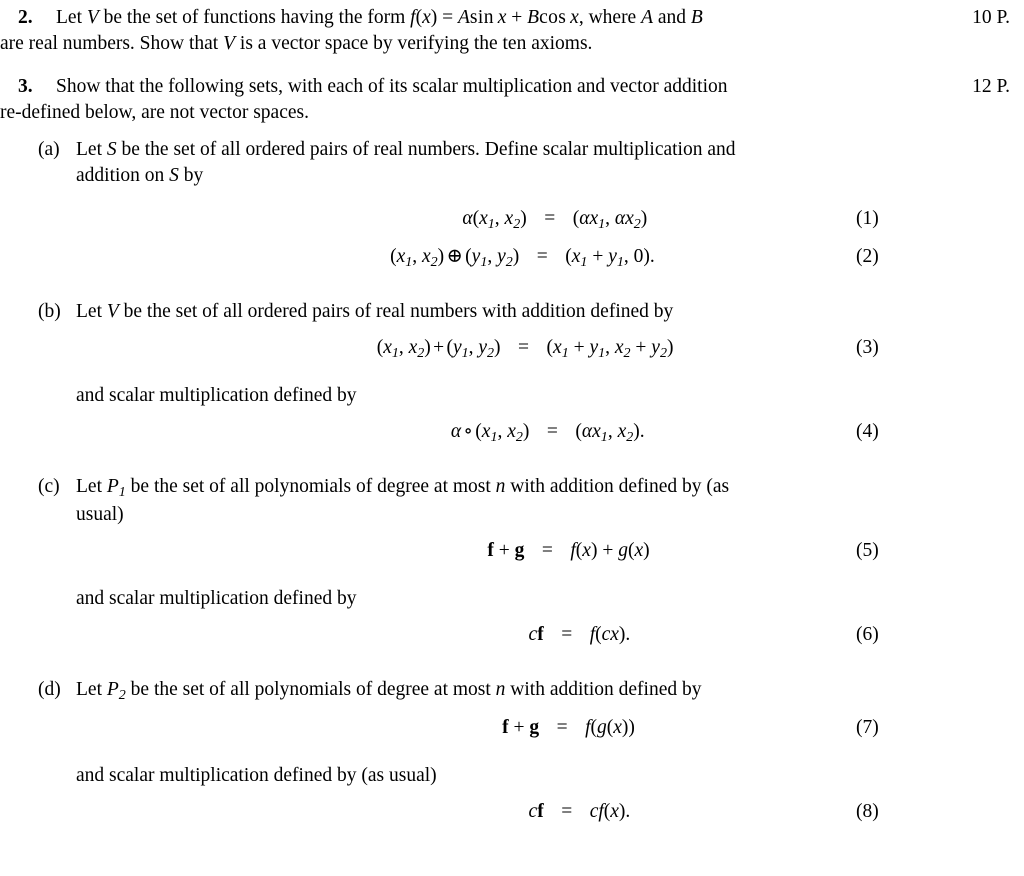  What do you see at coordinates (512, 533) in the screenshot?
I see `gap-c-eq5` at bounding box center [512, 533].